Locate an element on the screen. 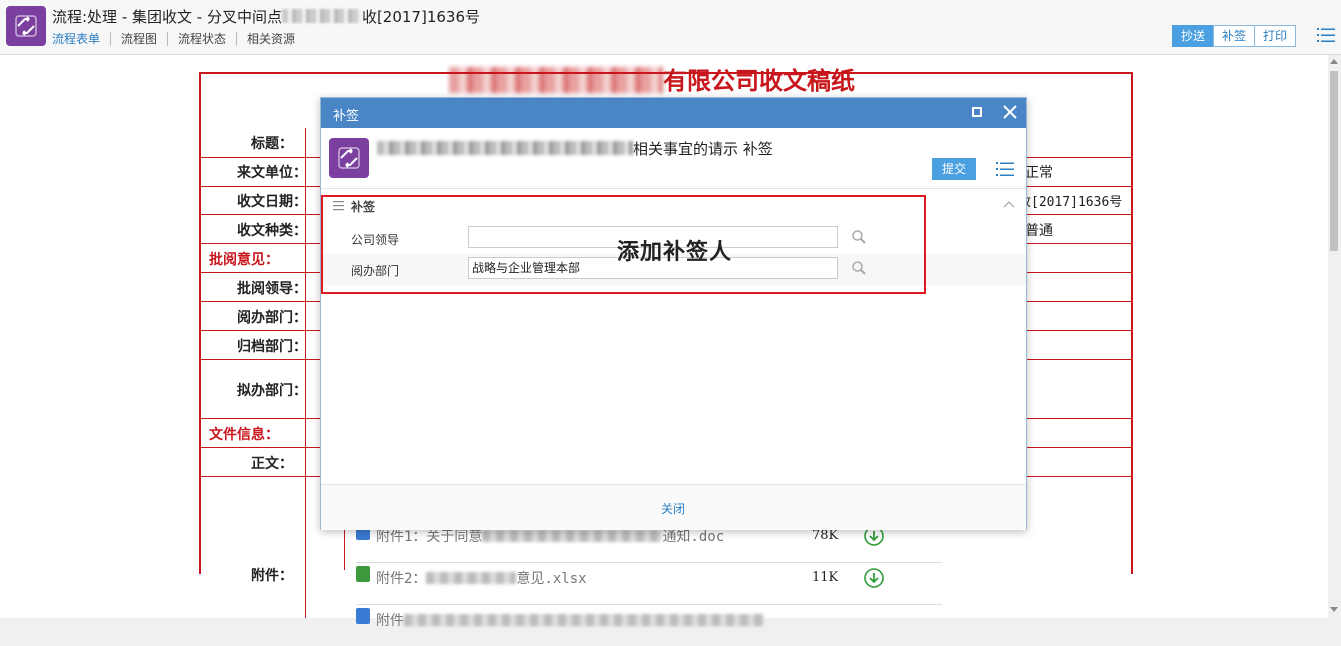 The width and height of the screenshot is (1341, 646). tab-form: 流程表单 is located at coordinates (81, 39).